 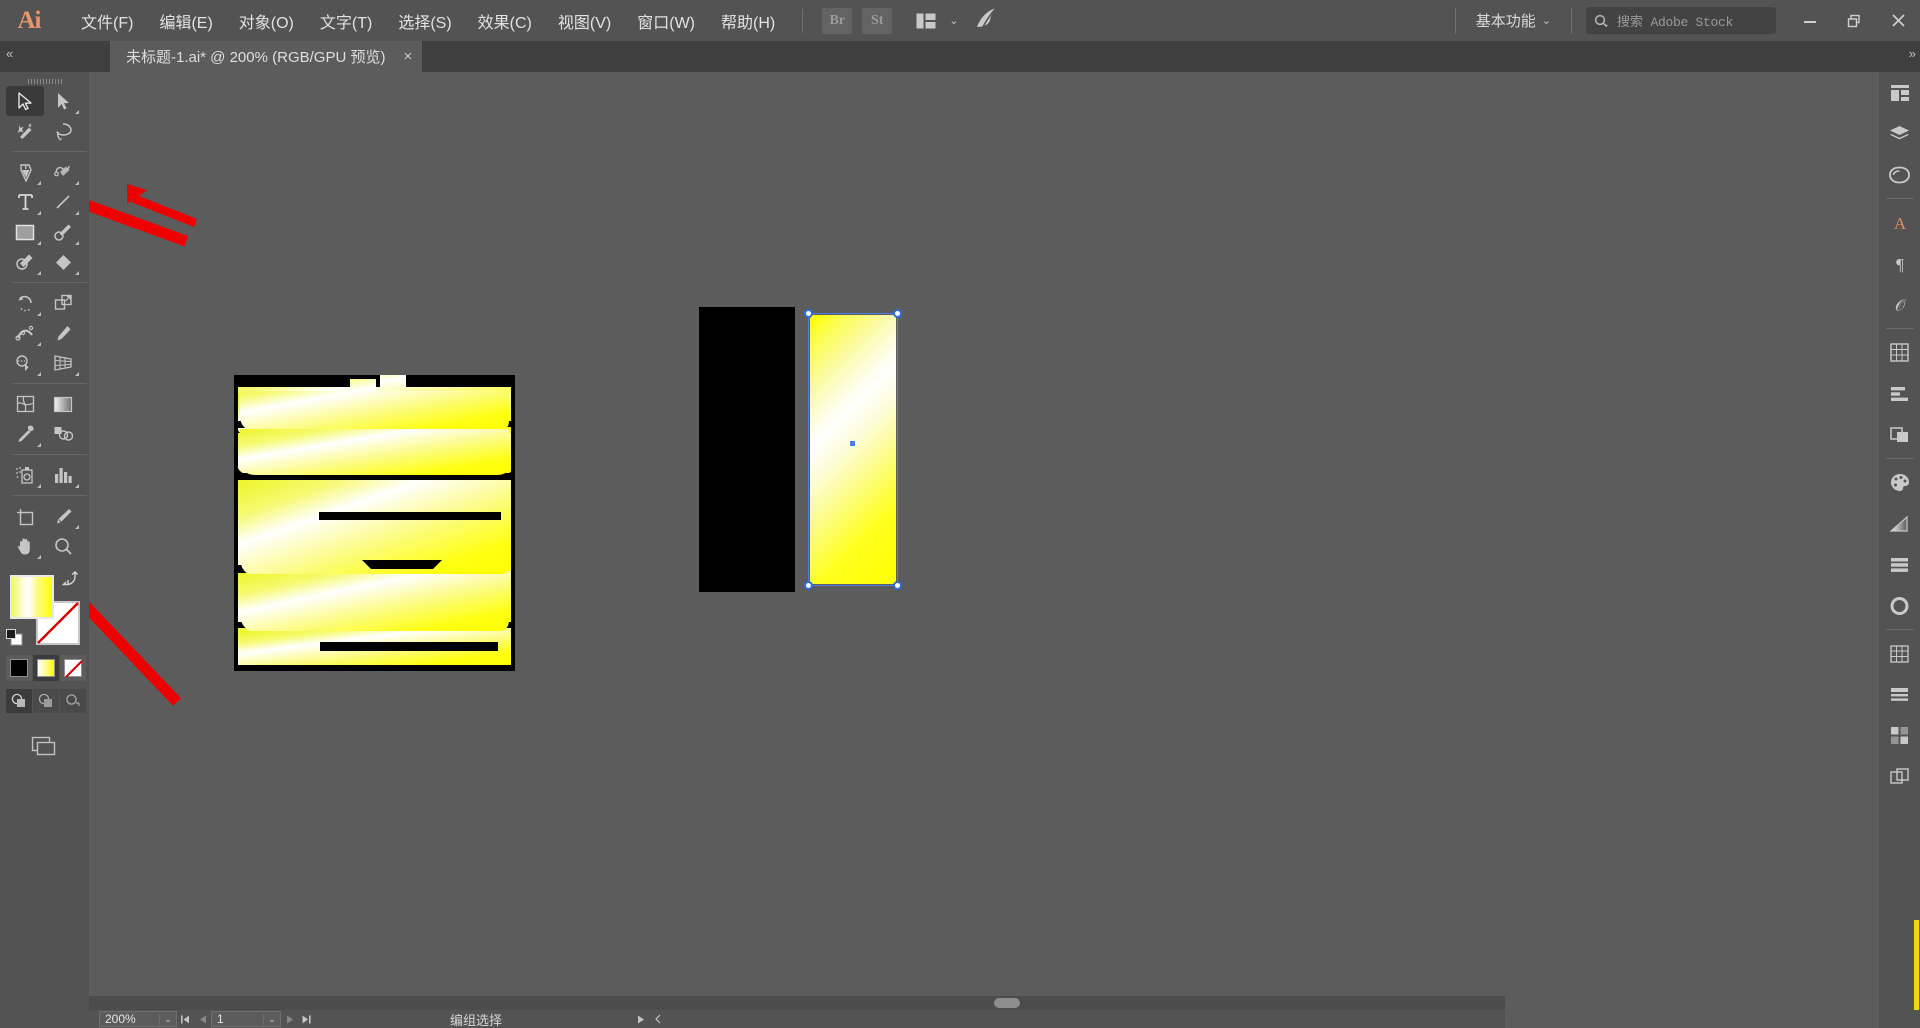 I want to click on brushes-panel-icon, so click(x=1899, y=653).